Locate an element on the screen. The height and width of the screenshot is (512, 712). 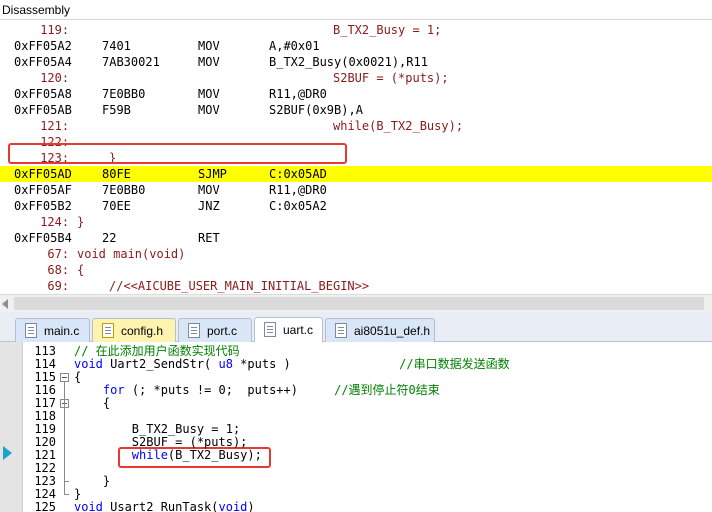
instruction-operands: C:0x05A2 is located at coordinates (298, 206).